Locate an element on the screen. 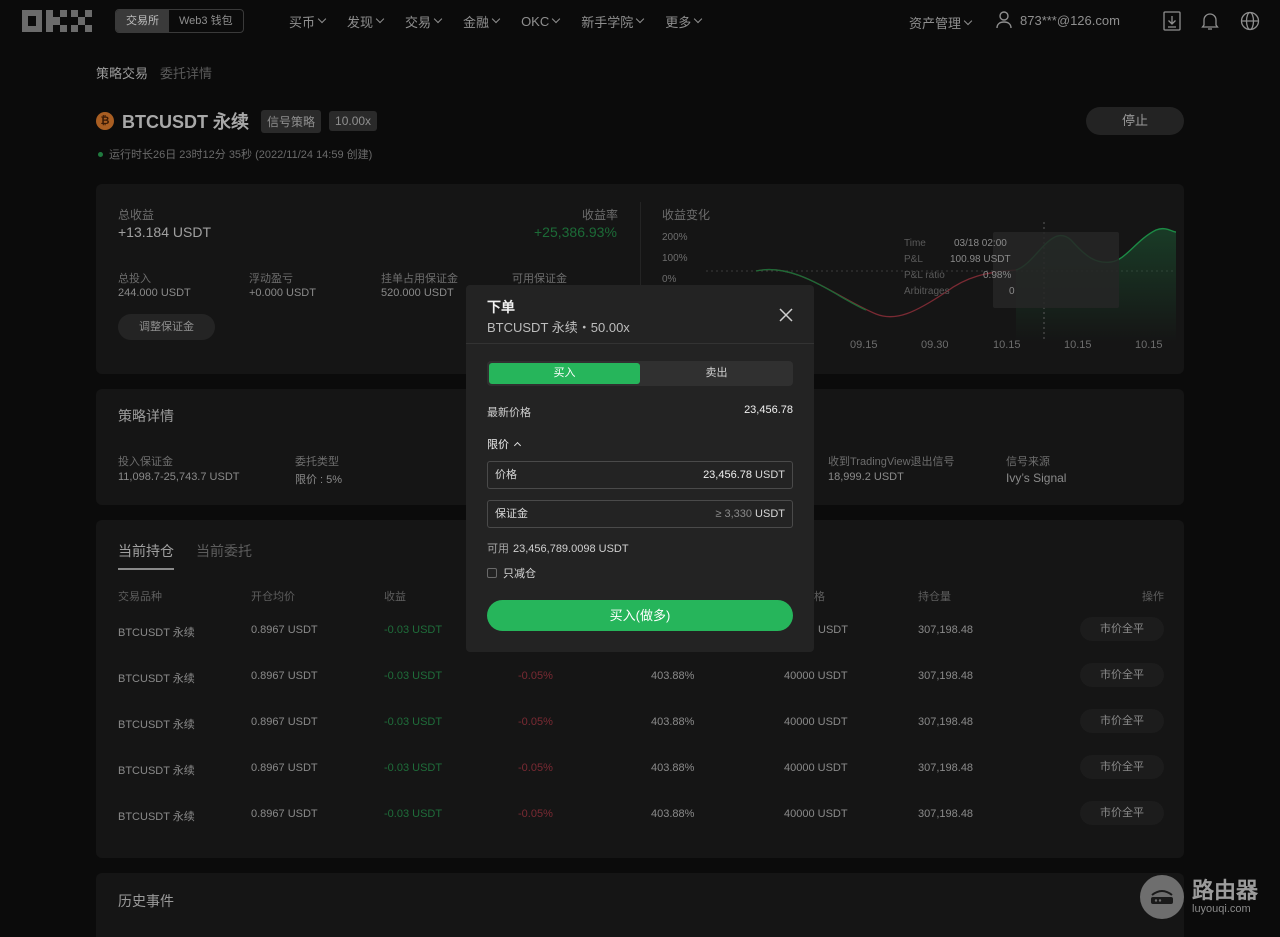 This screenshot has width=1280, height=937. sell-tab: 卖出 is located at coordinates (716, 373).